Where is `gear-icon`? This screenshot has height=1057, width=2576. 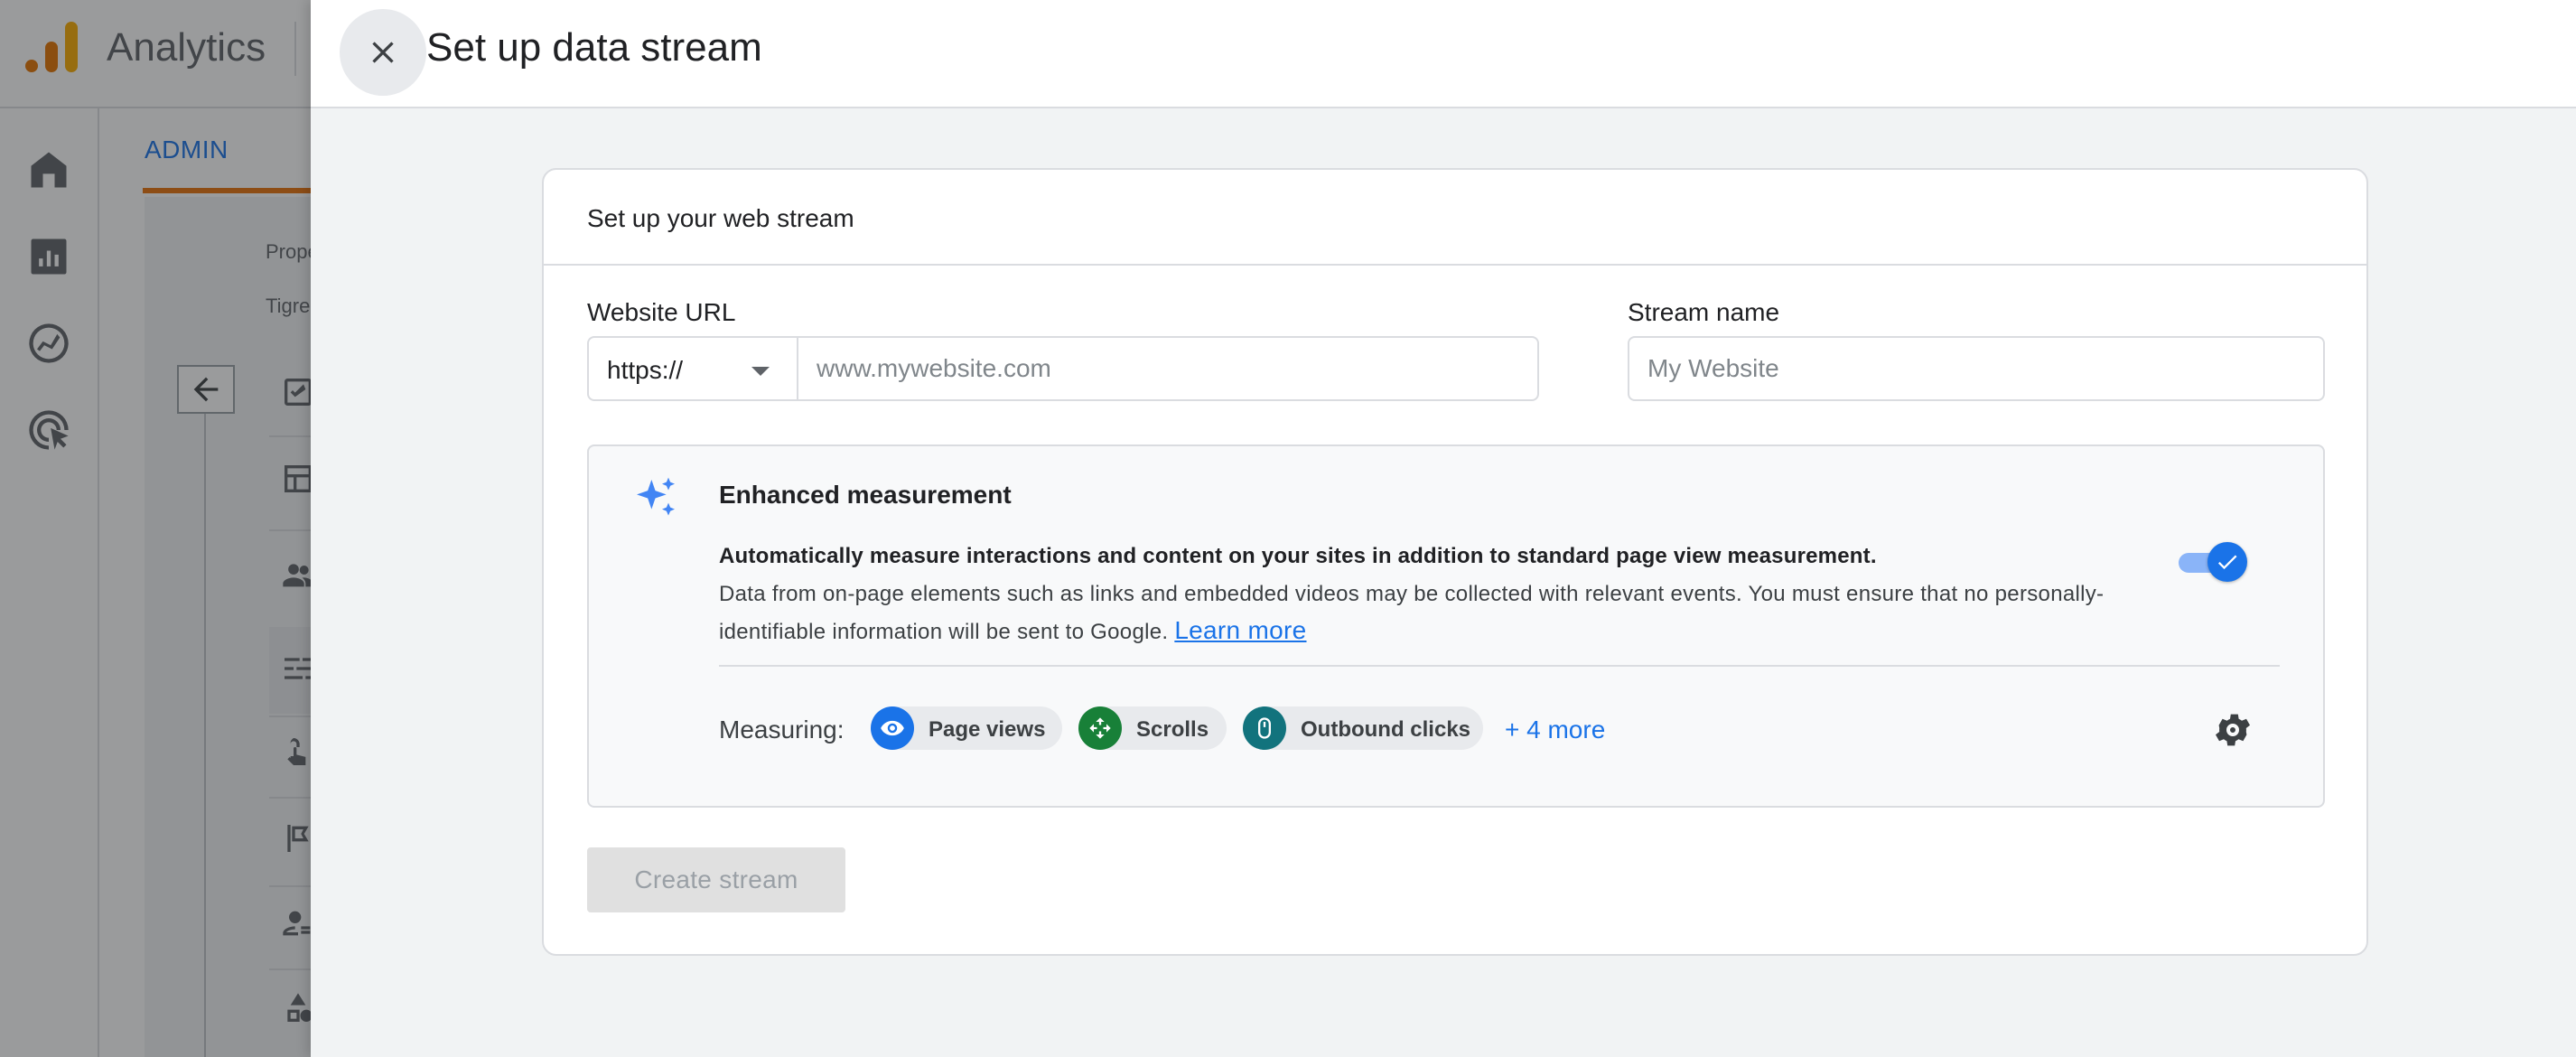
gear-icon is located at coordinates (2233, 730).